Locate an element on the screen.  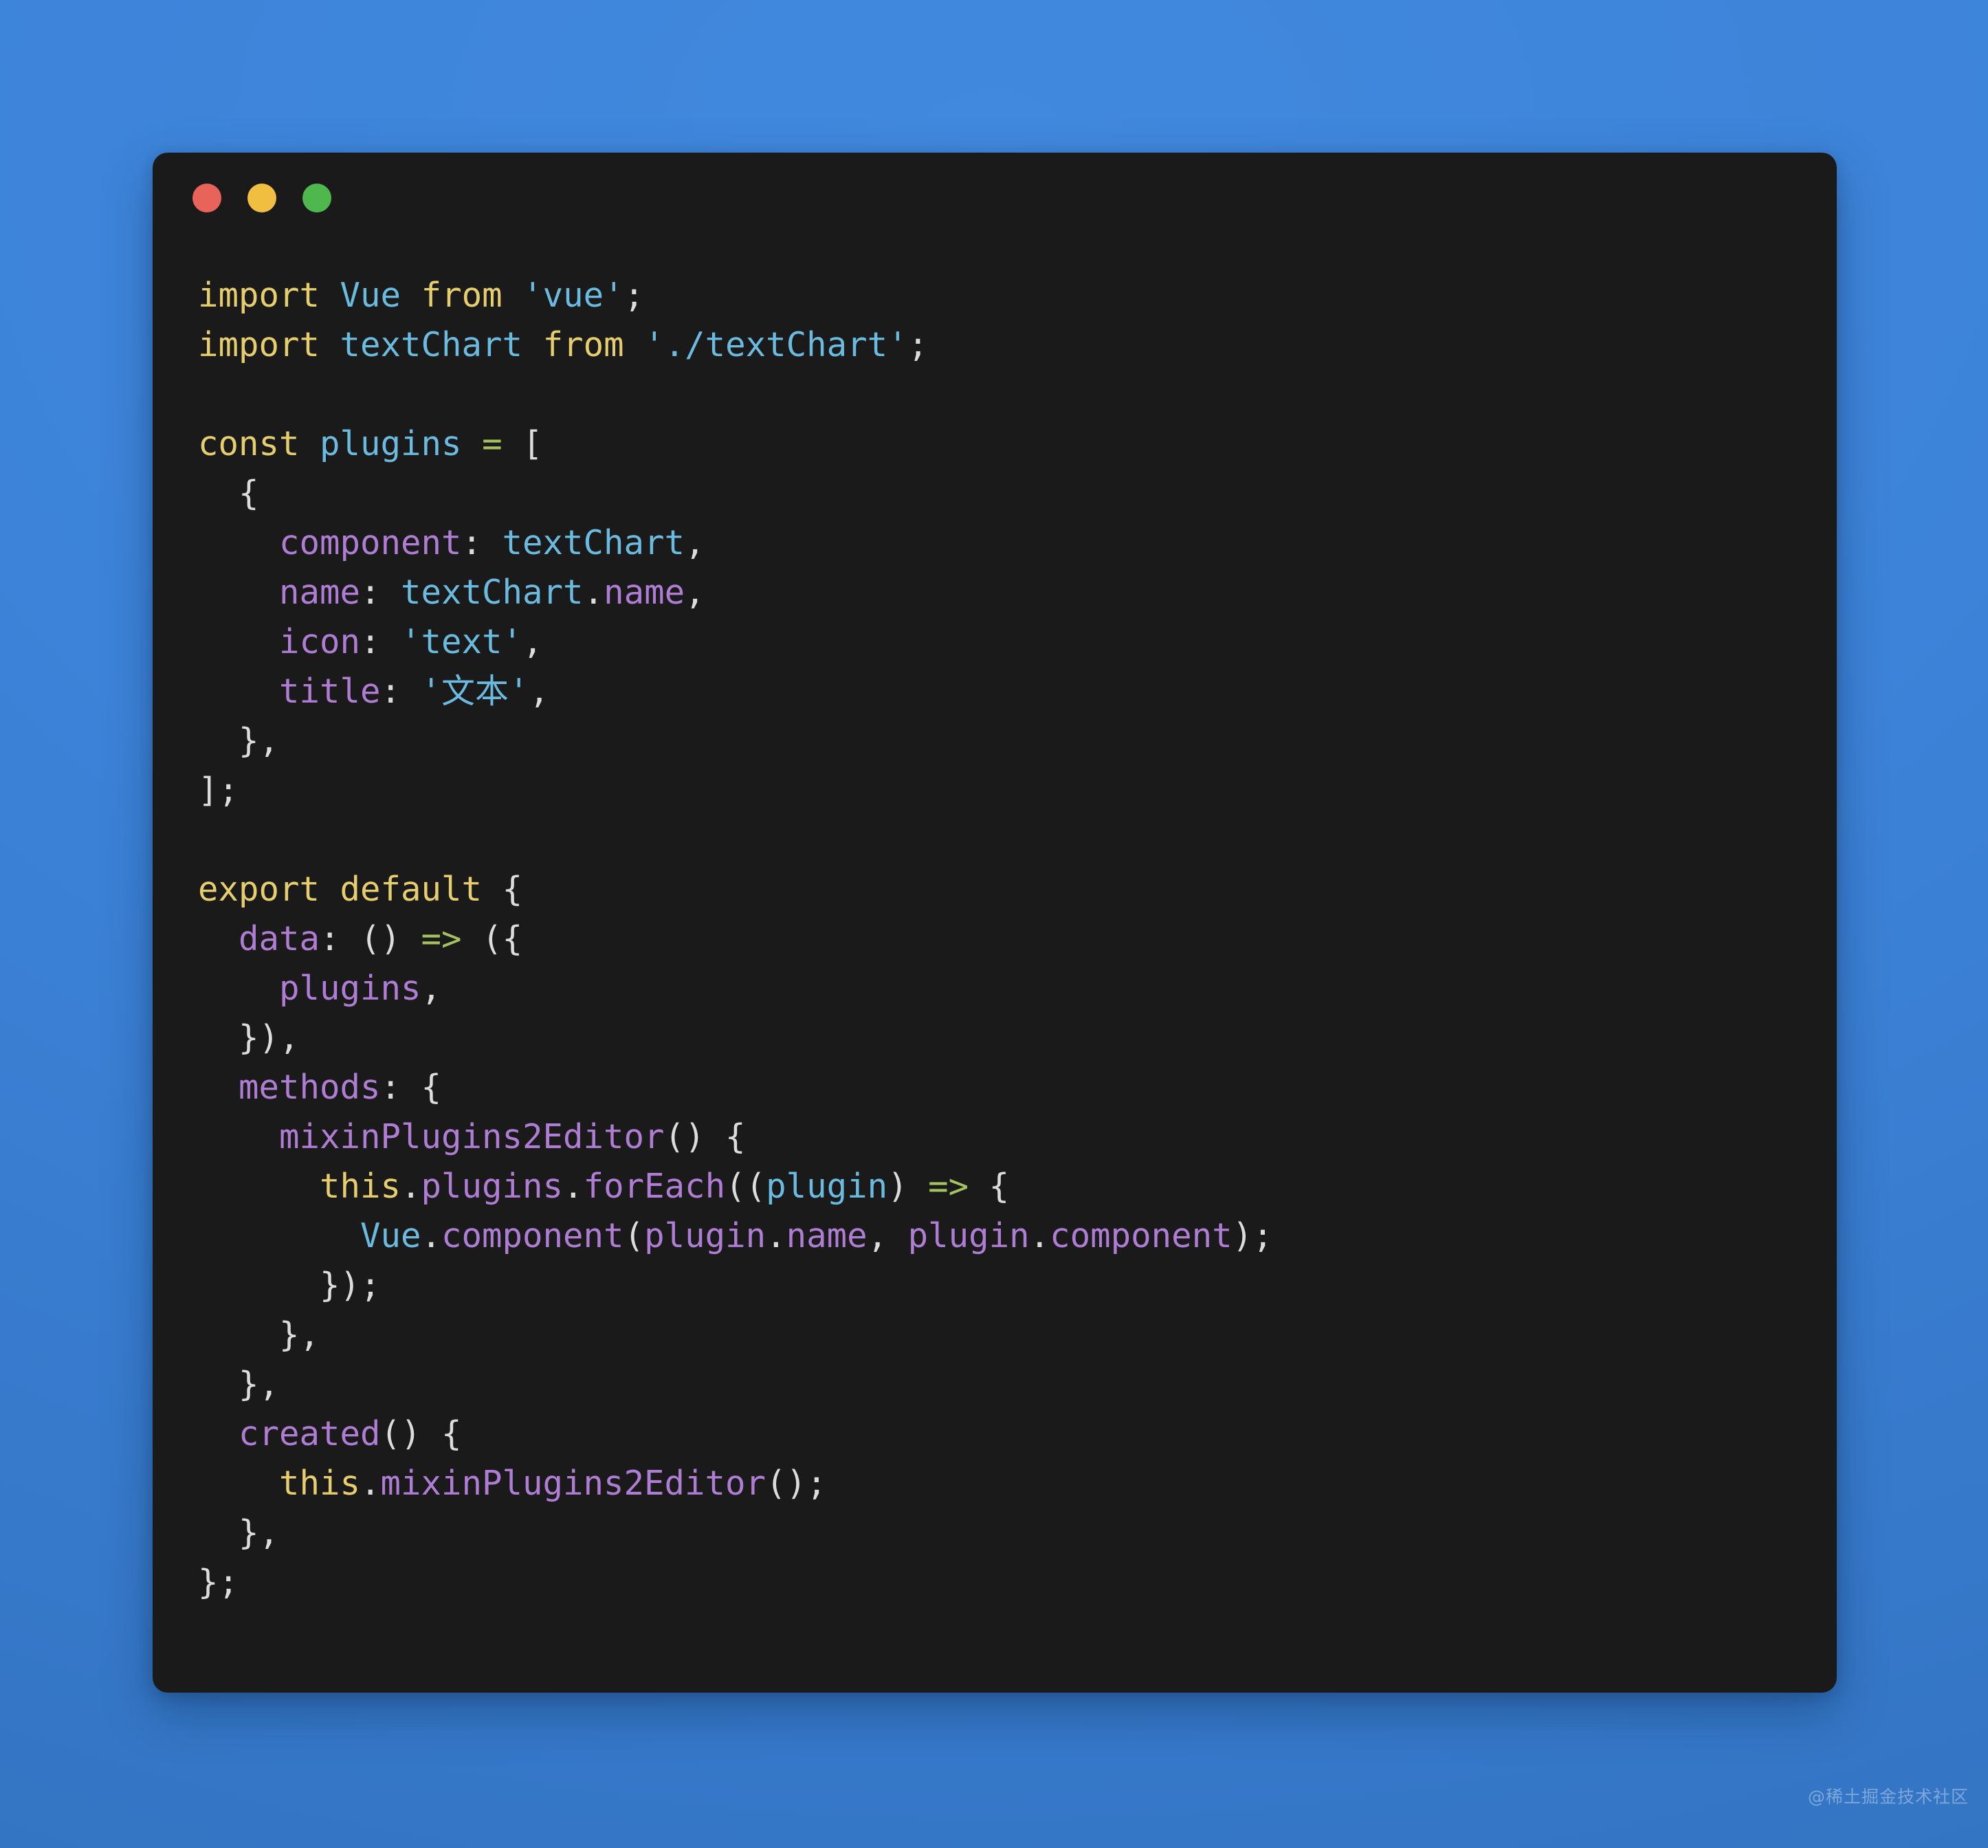
code-line: methods: { is located at coordinates (1018, 1087).